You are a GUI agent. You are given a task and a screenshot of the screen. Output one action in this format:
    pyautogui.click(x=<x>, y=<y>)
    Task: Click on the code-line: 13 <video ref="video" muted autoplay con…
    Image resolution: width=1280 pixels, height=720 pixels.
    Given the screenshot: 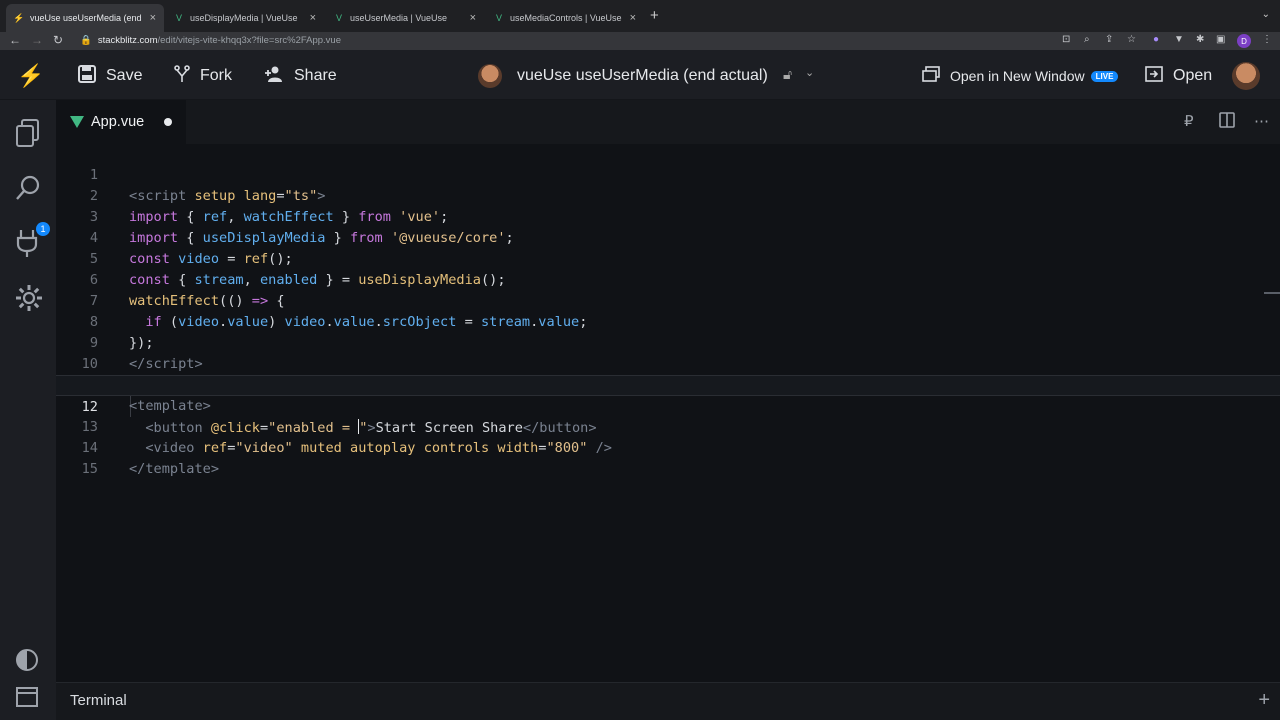 What is the action you would take?
    pyautogui.click(x=668, y=426)
    